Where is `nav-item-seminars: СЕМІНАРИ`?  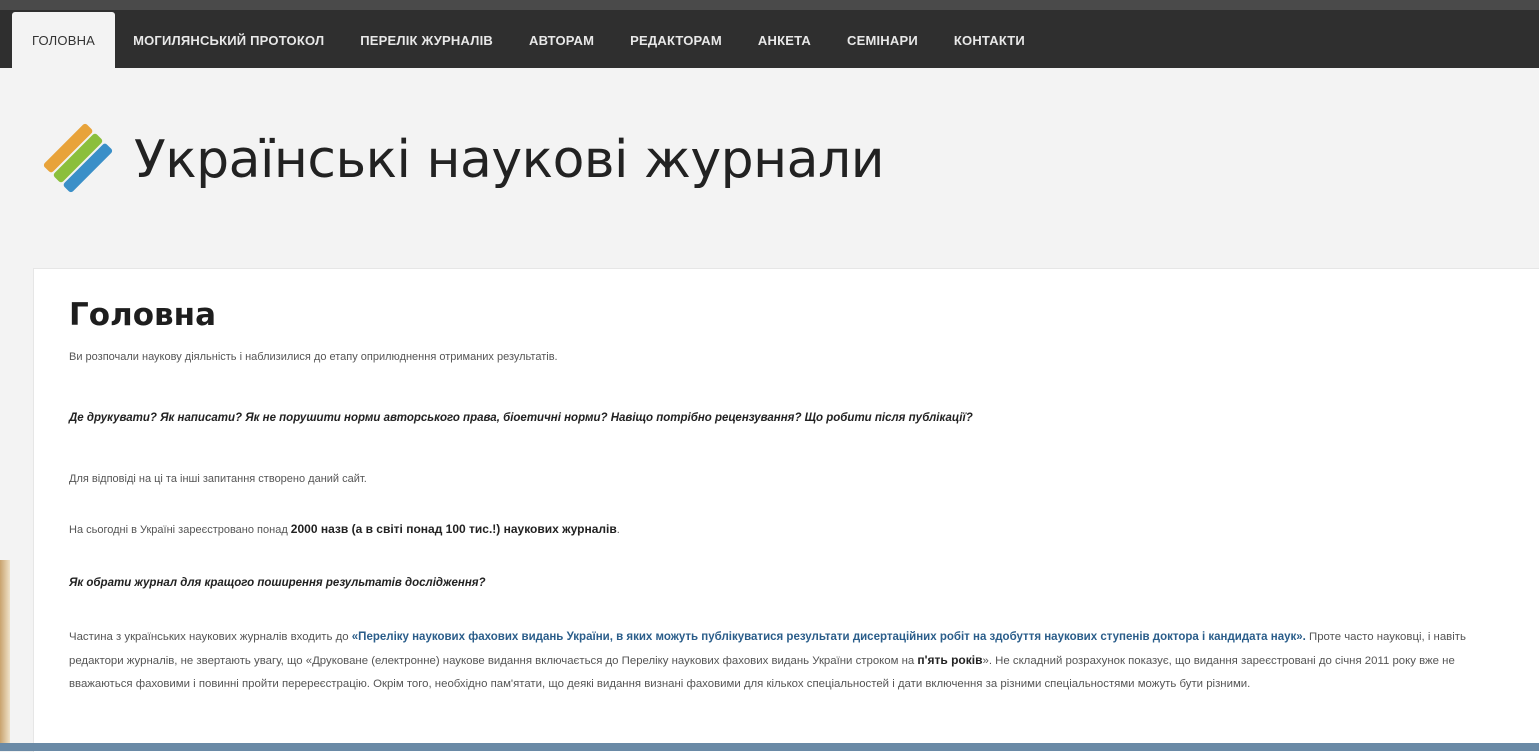
nav-item-seminars: СЕМІНАРИ is located at coordinates (882, 40).